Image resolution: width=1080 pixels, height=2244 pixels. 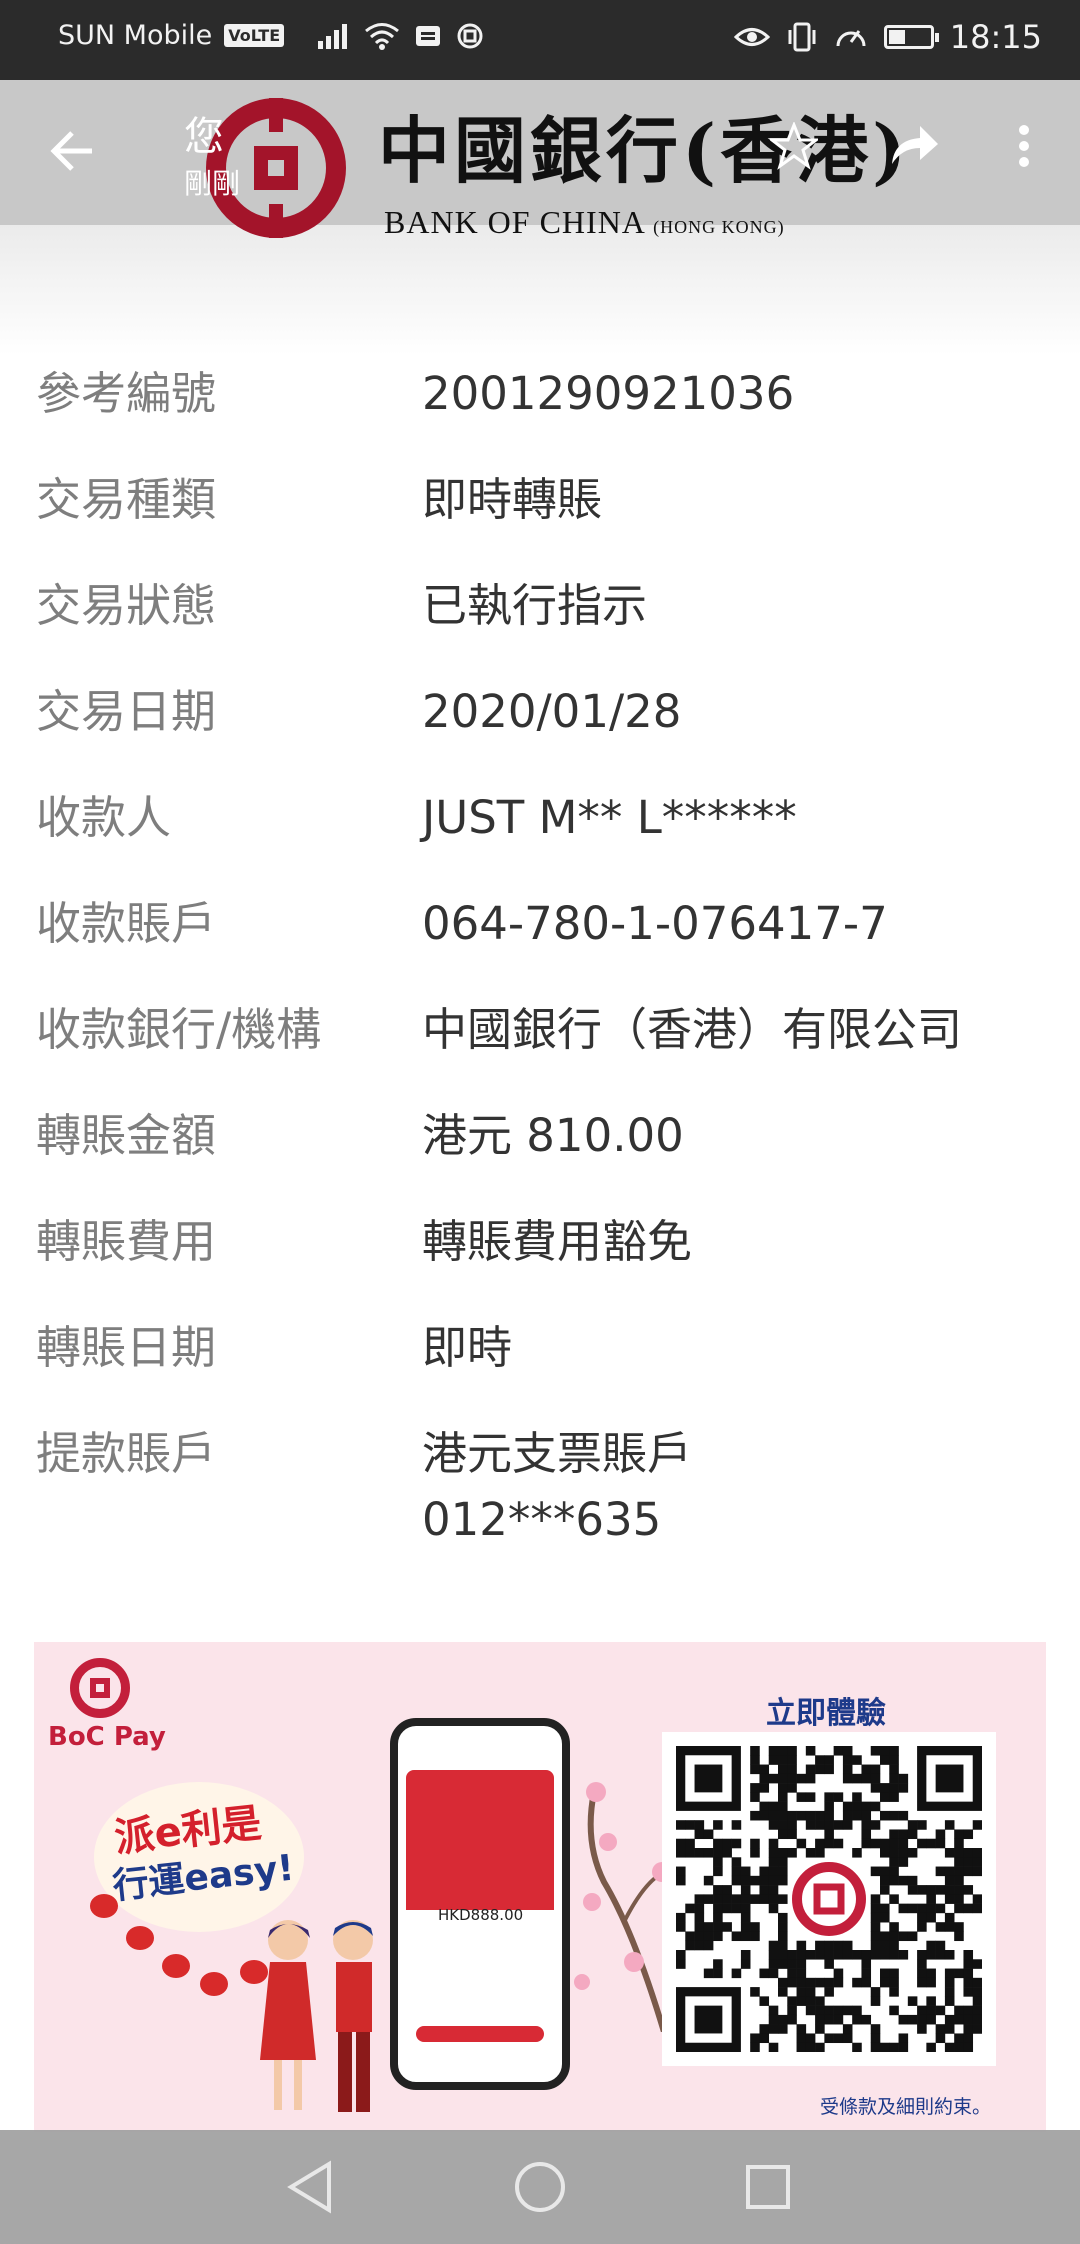 I want to click on detail-value: 轉賬費用豁免, so click(x=557, y=1241).